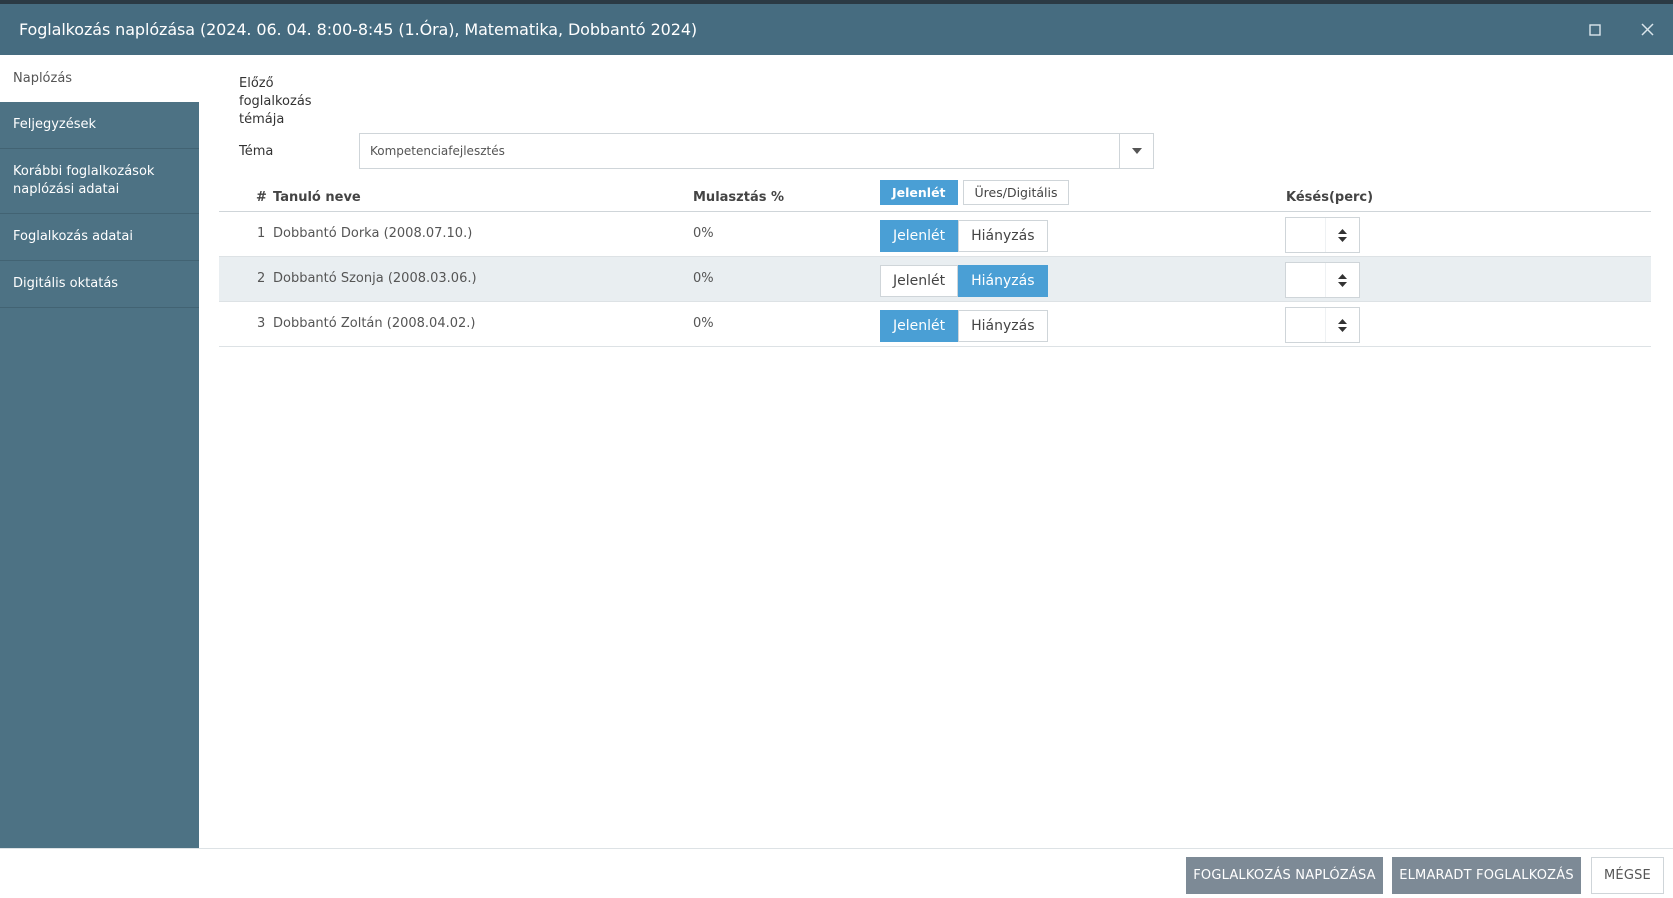  I want to click on column-header-lateness: Késés(perc), so click(1330, 197).